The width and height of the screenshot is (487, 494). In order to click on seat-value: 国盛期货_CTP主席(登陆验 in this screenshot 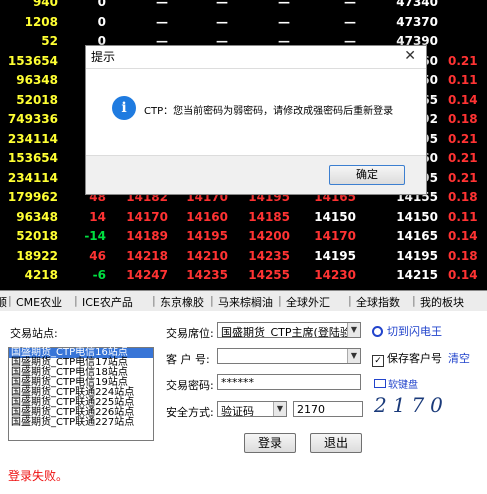, I will do `click(286, 332)`.